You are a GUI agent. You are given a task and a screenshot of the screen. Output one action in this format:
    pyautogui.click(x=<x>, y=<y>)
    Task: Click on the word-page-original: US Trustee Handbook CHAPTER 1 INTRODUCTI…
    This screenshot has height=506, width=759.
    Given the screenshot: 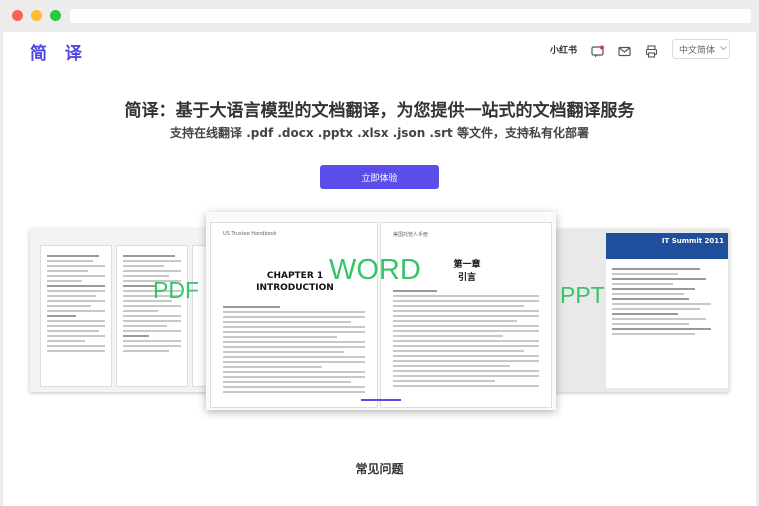 What is the action you would take?
    pyautogui.click(x=294, y=315)
    